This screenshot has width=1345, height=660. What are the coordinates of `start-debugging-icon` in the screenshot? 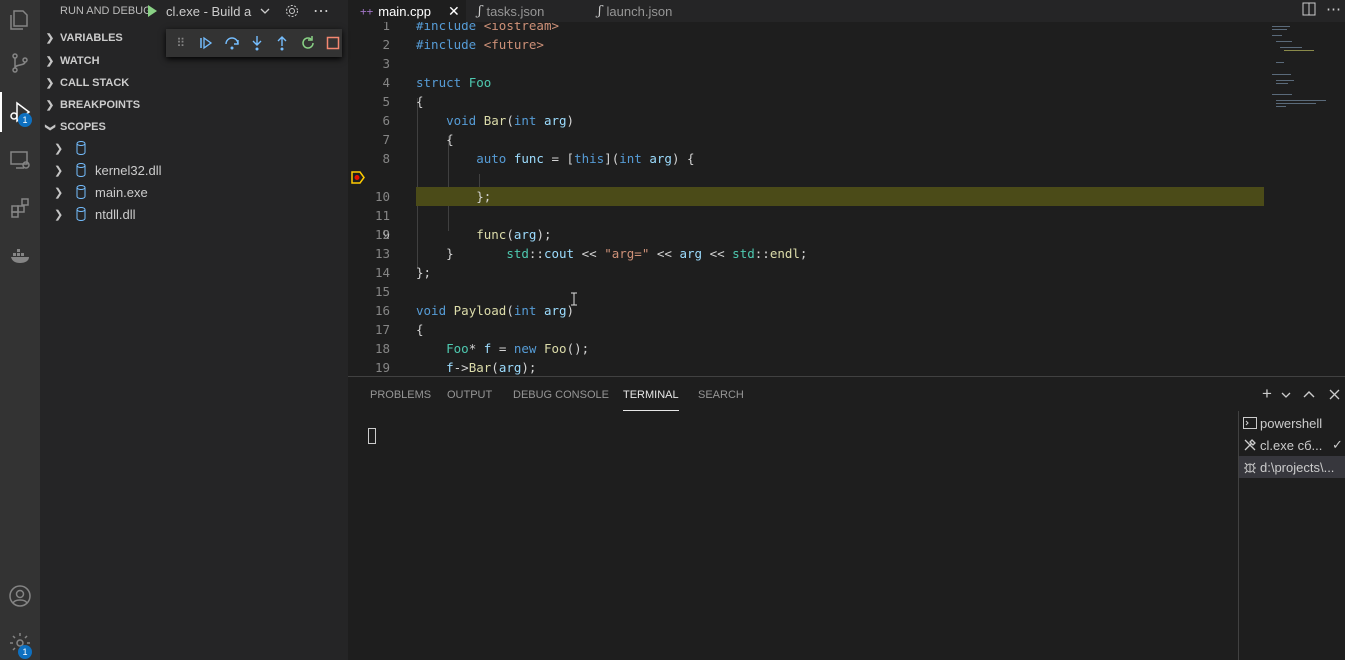 It's located at (152, 11).